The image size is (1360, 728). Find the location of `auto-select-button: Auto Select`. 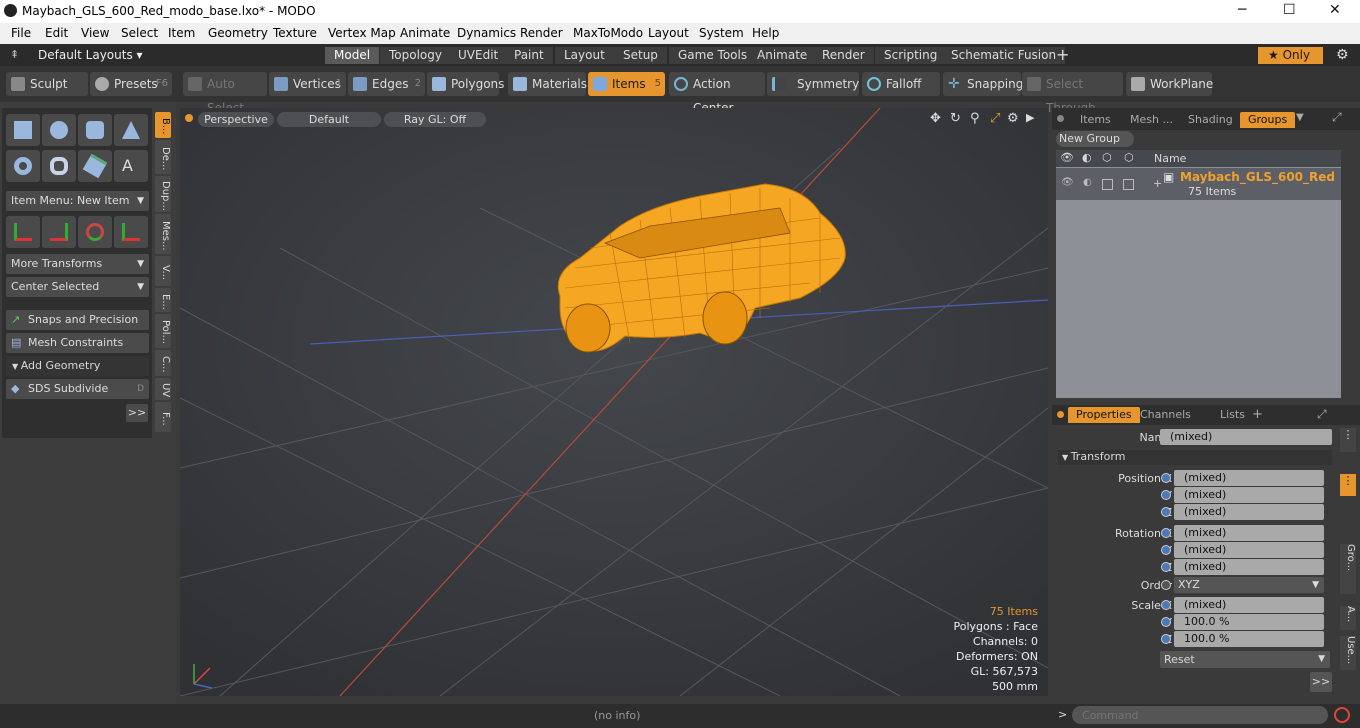

auto-select-button: Auto Select is located at coordinates (225, 93).